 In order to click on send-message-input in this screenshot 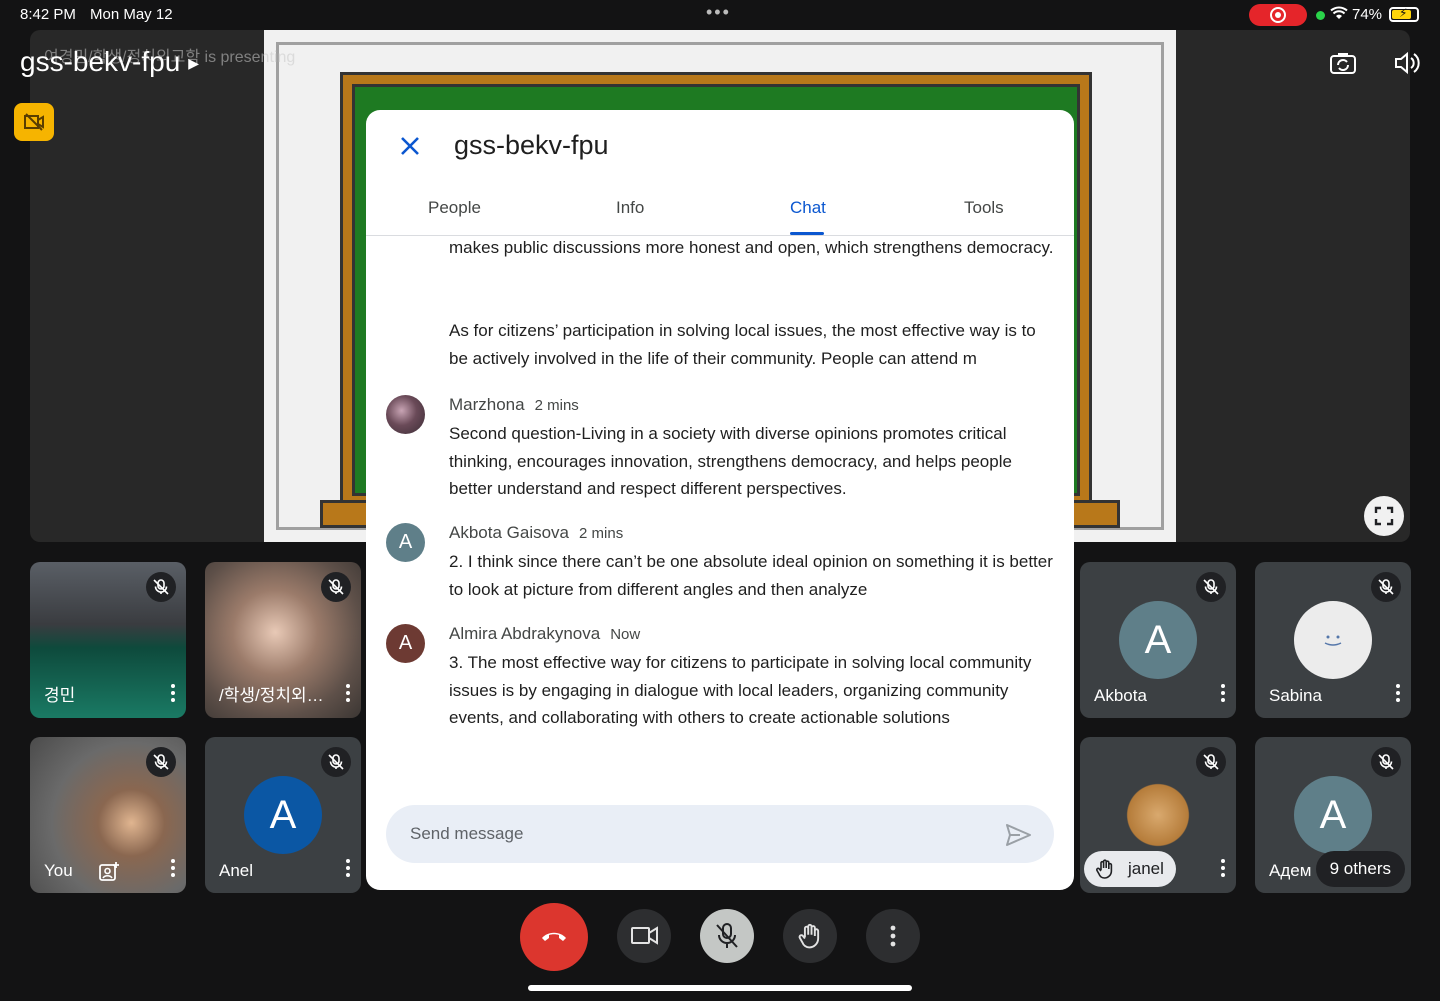, I will do `click(690, 834)`.